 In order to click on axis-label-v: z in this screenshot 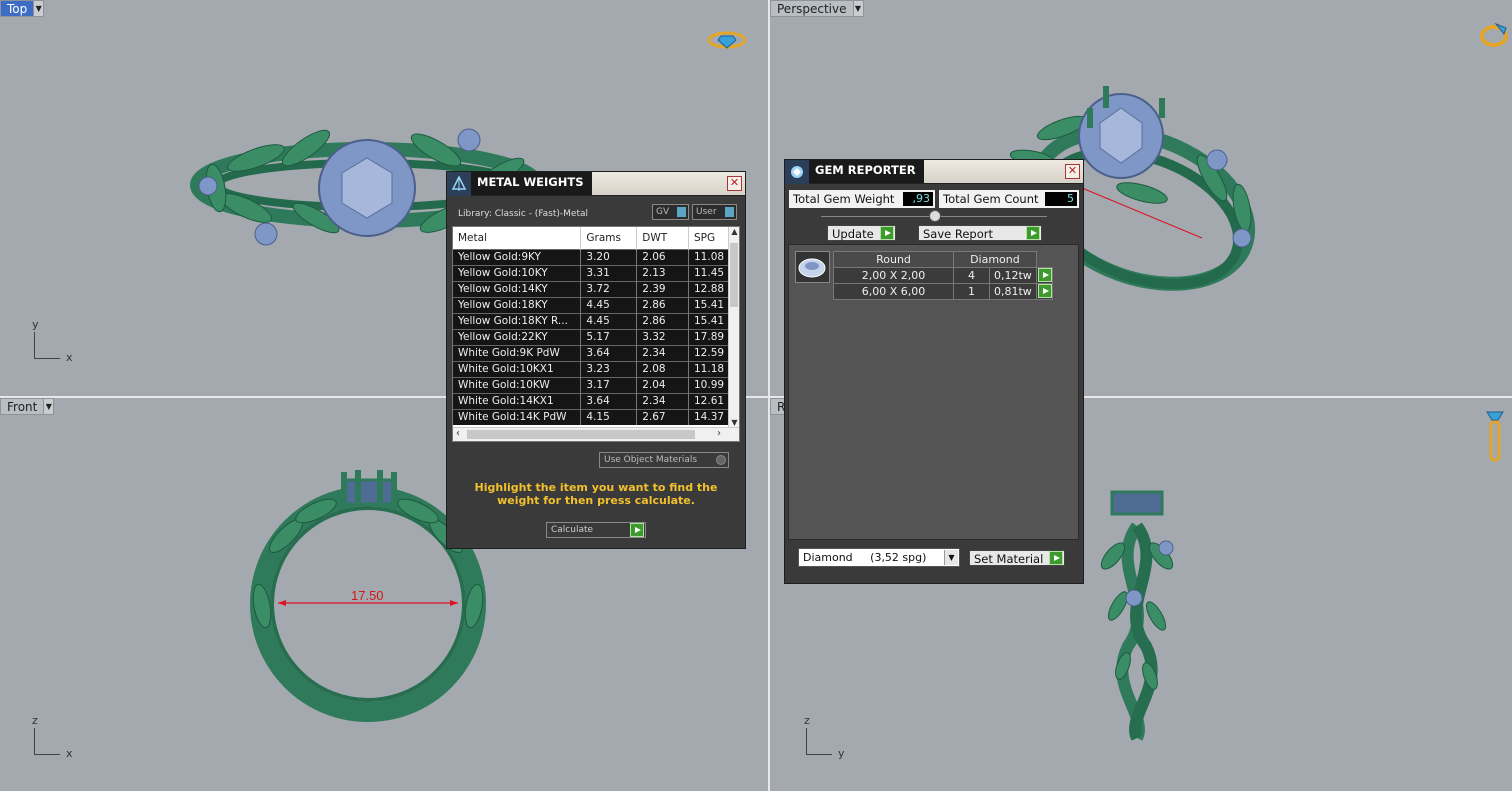, I will do `click(807, 720)`.